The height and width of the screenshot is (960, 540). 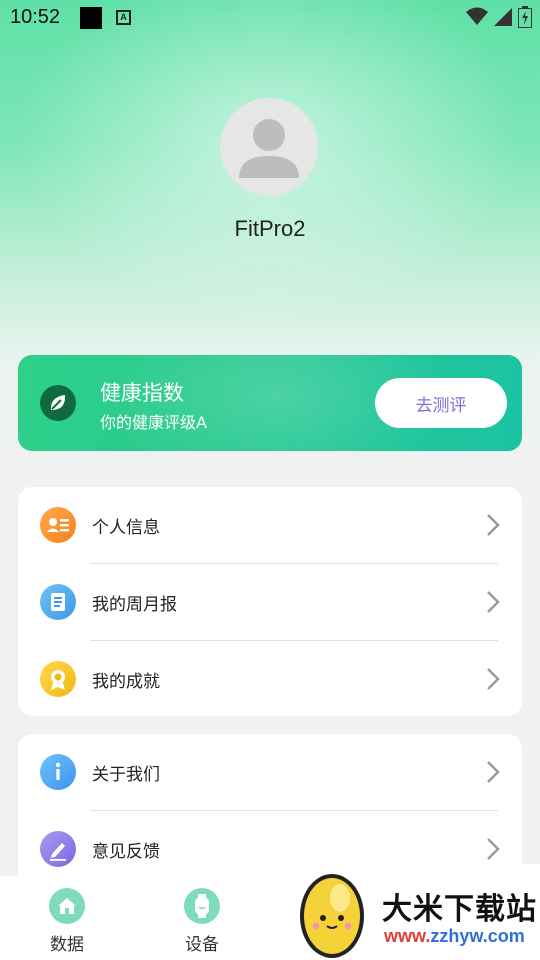 What do you see at coordinates (270, 525) in the screenshot?
I see `menu-item-personal-info: 个人信息` at bounding box center [270, 525].